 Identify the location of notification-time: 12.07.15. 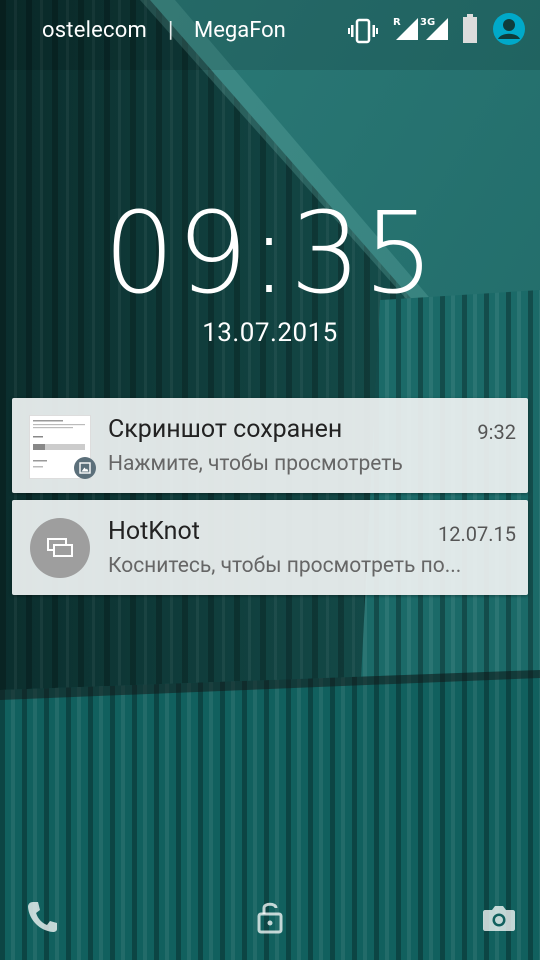
(477, 534).